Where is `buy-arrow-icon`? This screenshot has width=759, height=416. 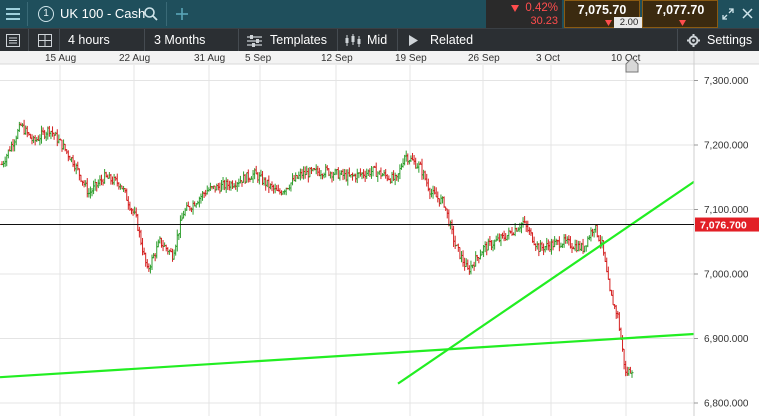 buy-arrow-icon is located at coordinates (682, 23).